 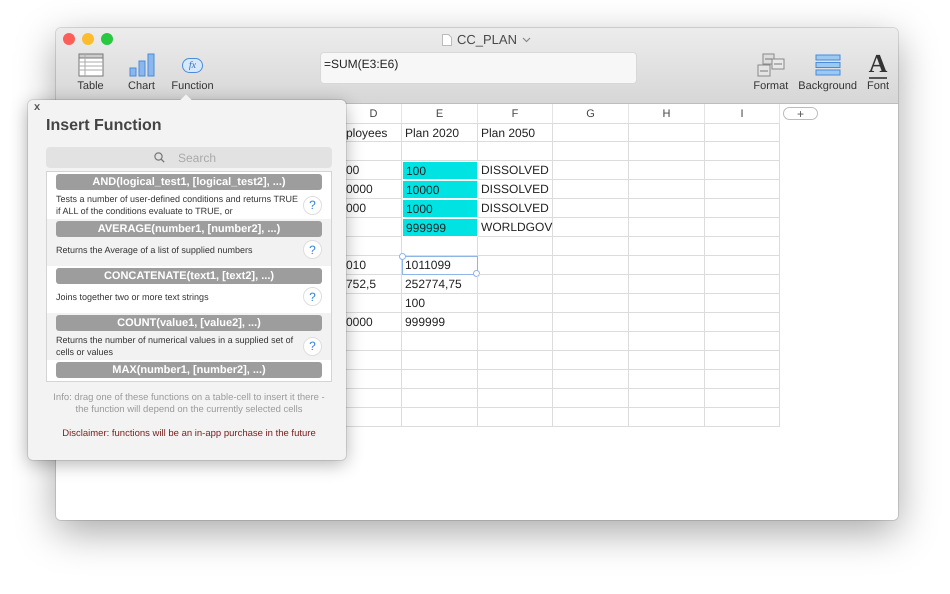 I want to click on table-cell: Plan 2050, so click(x=515, y=132).